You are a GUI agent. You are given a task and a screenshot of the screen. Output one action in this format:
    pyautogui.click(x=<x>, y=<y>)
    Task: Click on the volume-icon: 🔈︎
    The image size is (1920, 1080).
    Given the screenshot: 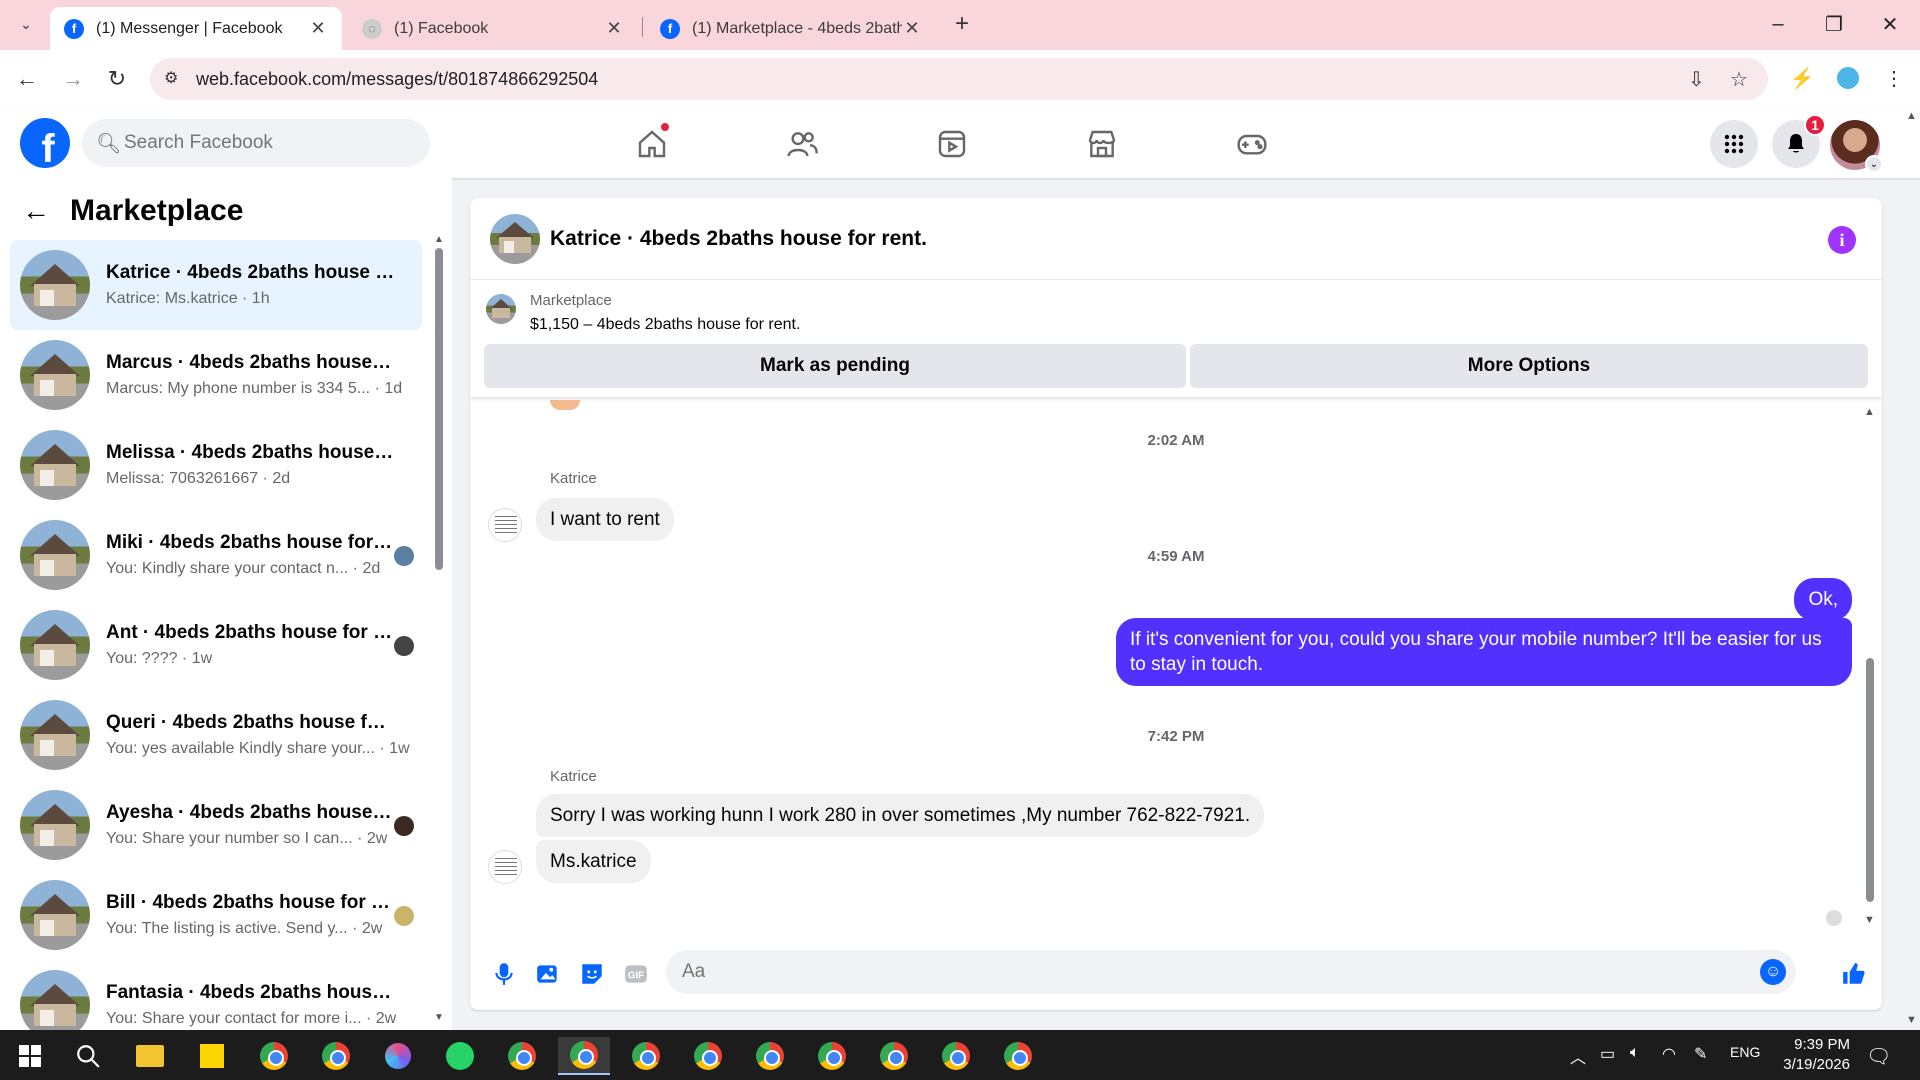 What is the action you would take?
    pyautogui.click(x=1635, y=1053)
    